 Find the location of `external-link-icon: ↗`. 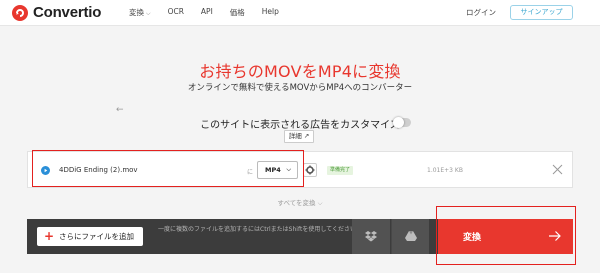

external-link-icon: ↗ is located at coordinates (306, 136).